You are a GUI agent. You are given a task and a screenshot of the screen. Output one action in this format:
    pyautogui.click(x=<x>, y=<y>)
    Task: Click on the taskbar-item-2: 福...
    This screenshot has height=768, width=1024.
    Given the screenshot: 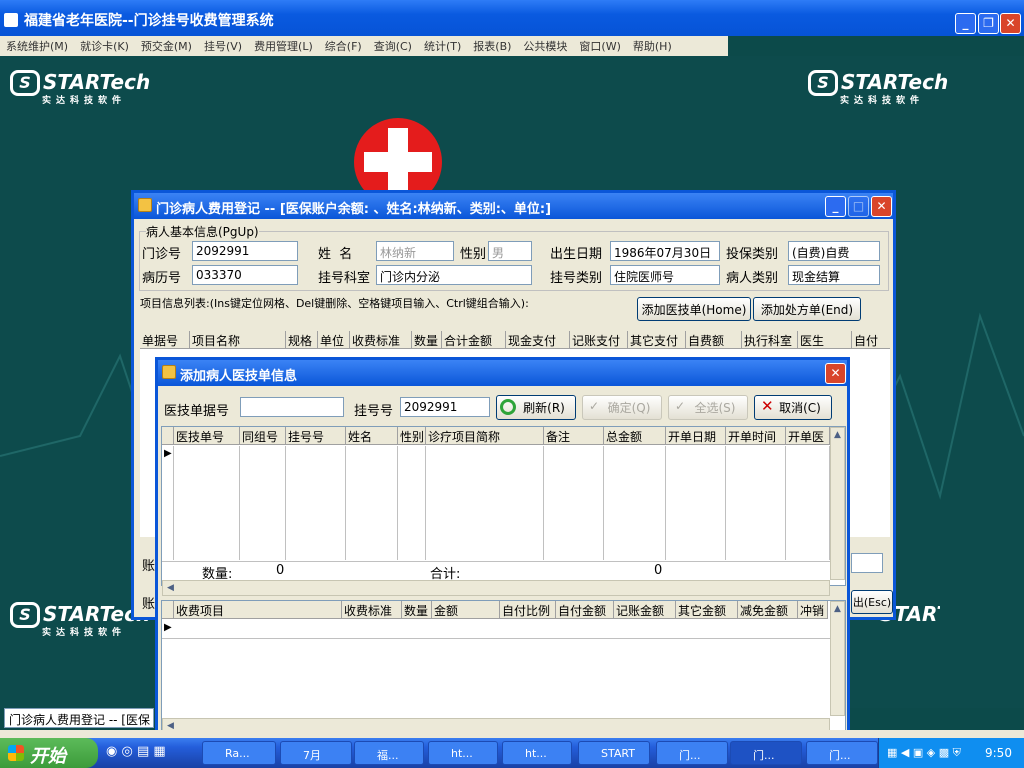 What is the action you would take?
    pyautogui.click(x=389, y=753)
    